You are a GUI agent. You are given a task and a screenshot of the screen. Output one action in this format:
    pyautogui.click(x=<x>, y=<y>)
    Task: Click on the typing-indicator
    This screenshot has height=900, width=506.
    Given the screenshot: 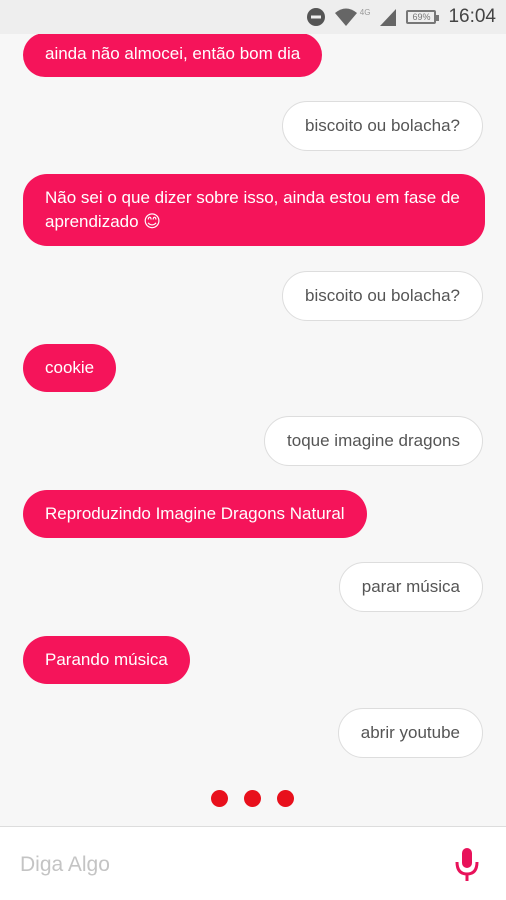 What is the action you would take?
    pyautogui.click(x=252, y=798)
    